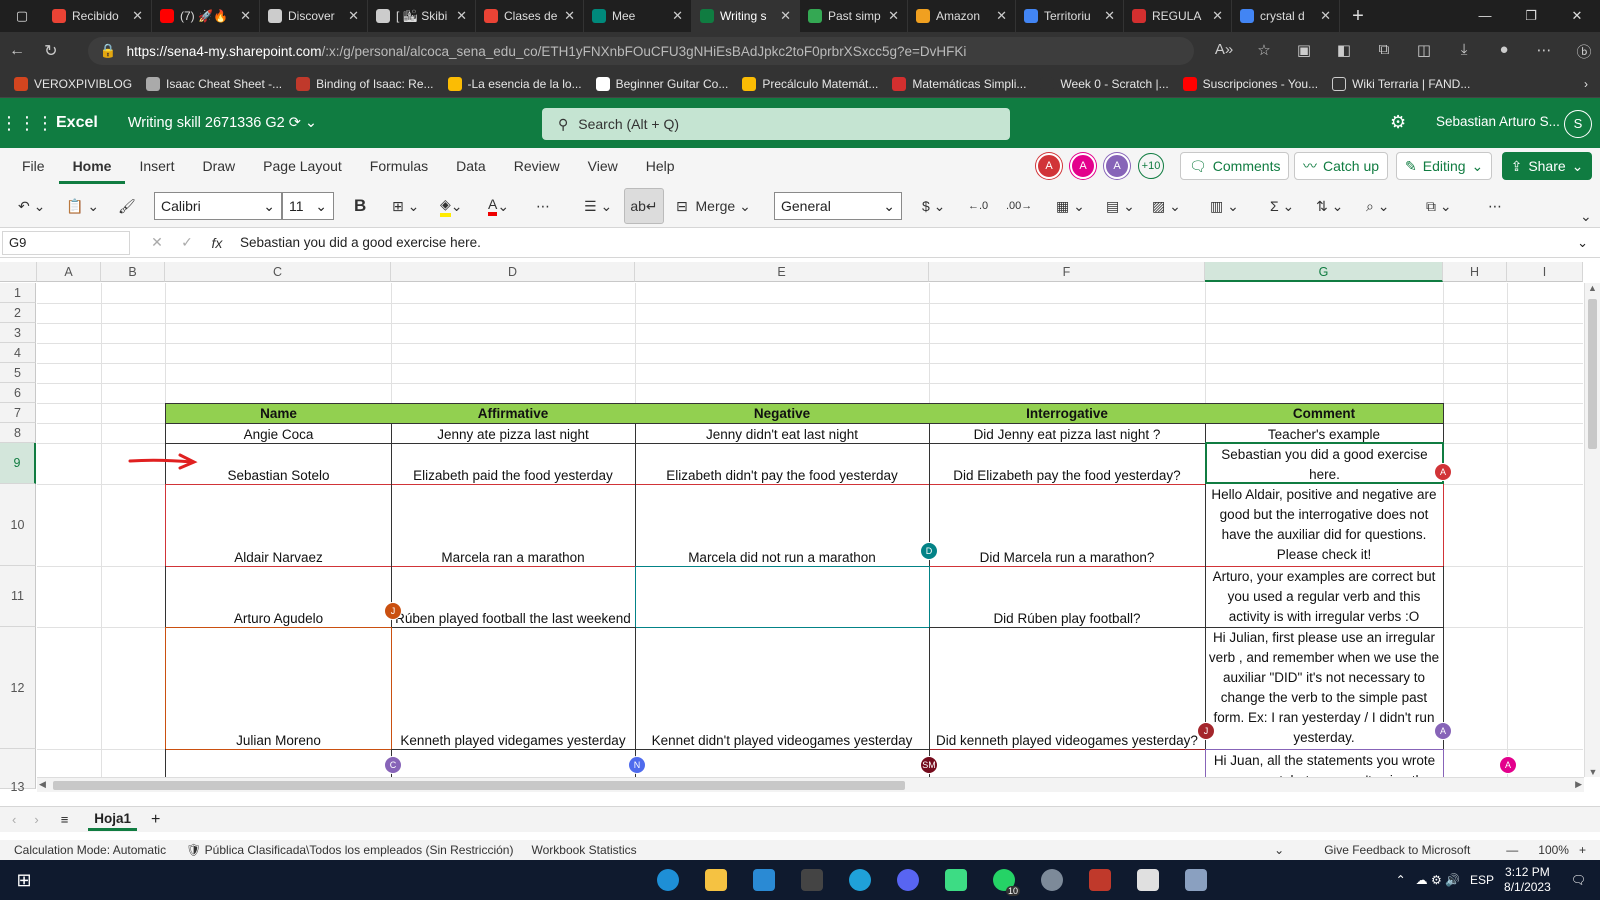 This screenshot has height=900, width=1600. Describe the element at coordinates (18, 373) in the screenshot. I see `row-header: 5` at that location.